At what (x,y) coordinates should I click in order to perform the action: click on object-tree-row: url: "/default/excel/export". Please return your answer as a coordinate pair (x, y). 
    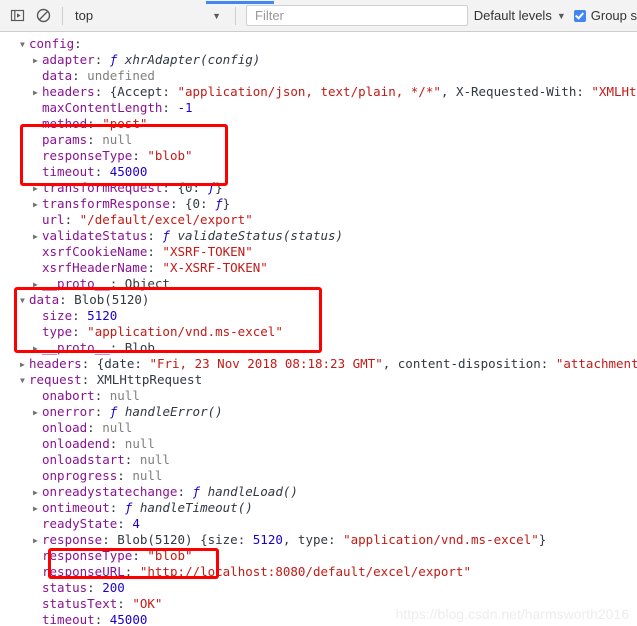
    Looking at the image, I should click on (143, 220).